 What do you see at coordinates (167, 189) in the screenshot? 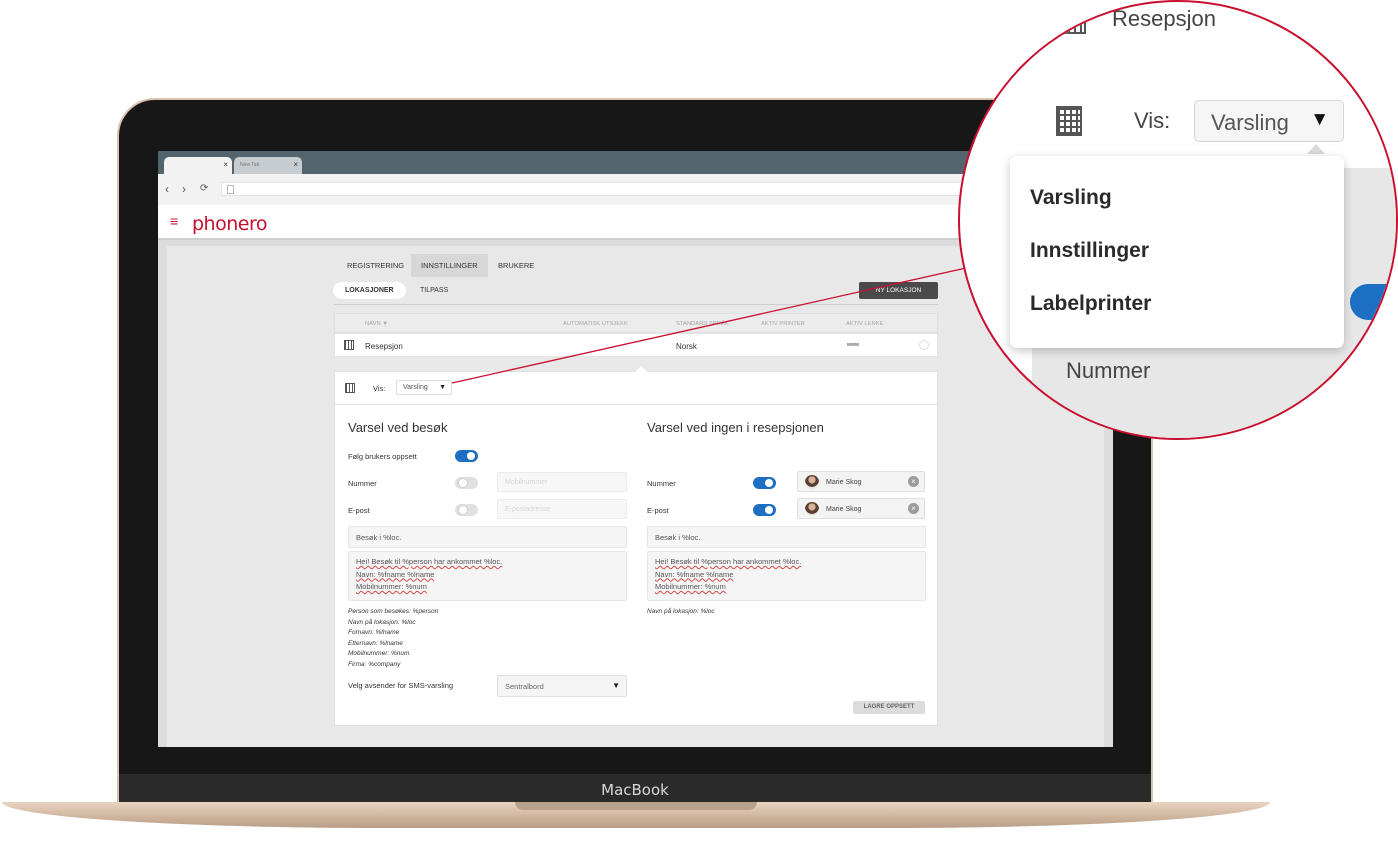
I see `back-icon: ‹` at bounding box center [167, 189].